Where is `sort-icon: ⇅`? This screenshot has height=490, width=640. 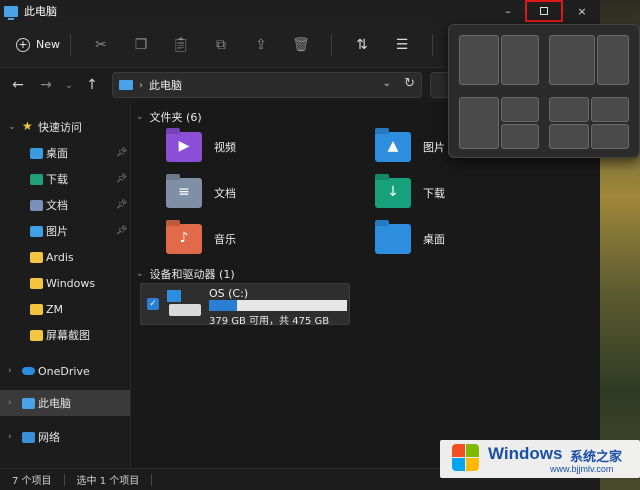 sort-icon: ⇅ is located at coordinates (362, 45).